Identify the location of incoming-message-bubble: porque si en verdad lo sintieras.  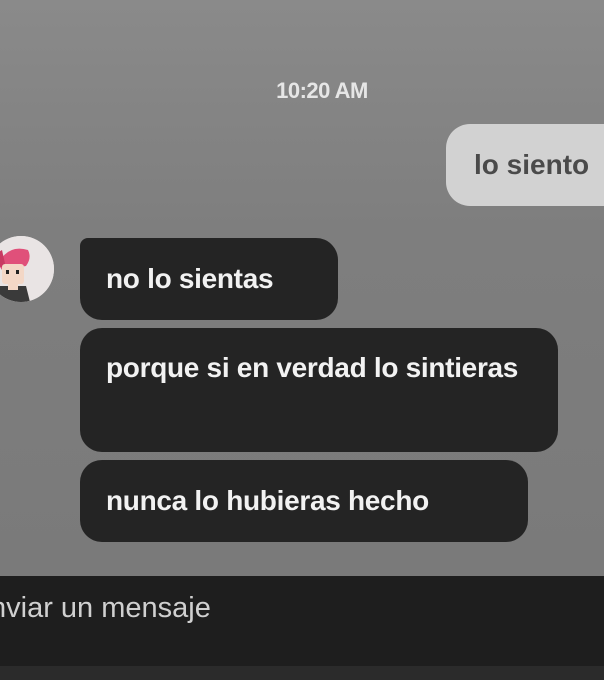
(319, 390).